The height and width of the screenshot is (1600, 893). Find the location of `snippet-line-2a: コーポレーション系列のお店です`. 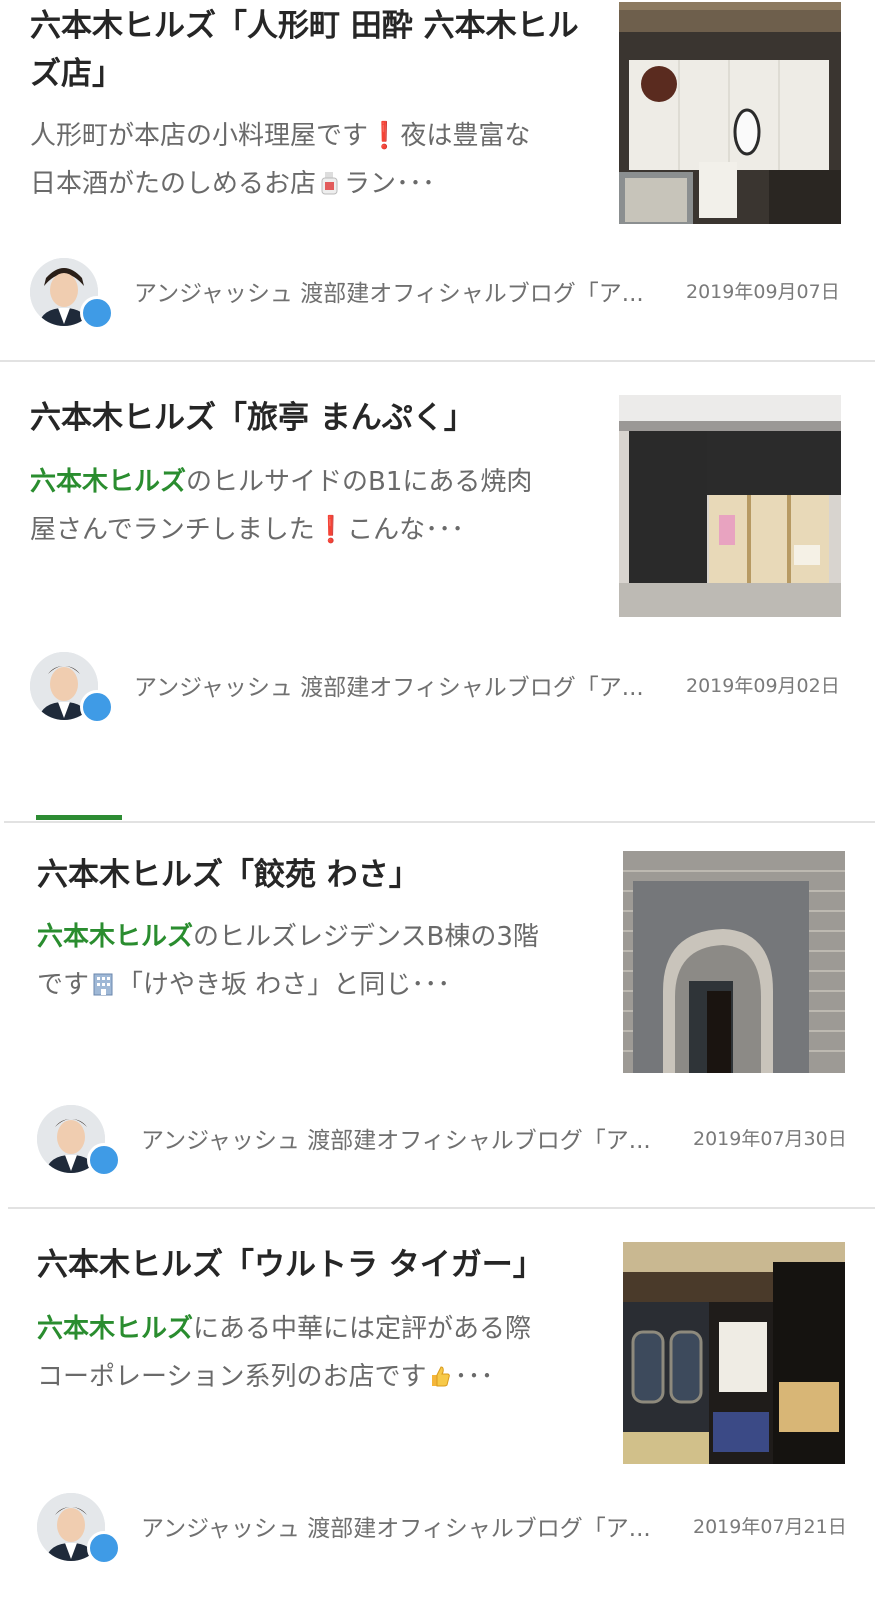

snippet-line-2a: コーポレーション系列のお店です is located at coordinates (232, 1377).